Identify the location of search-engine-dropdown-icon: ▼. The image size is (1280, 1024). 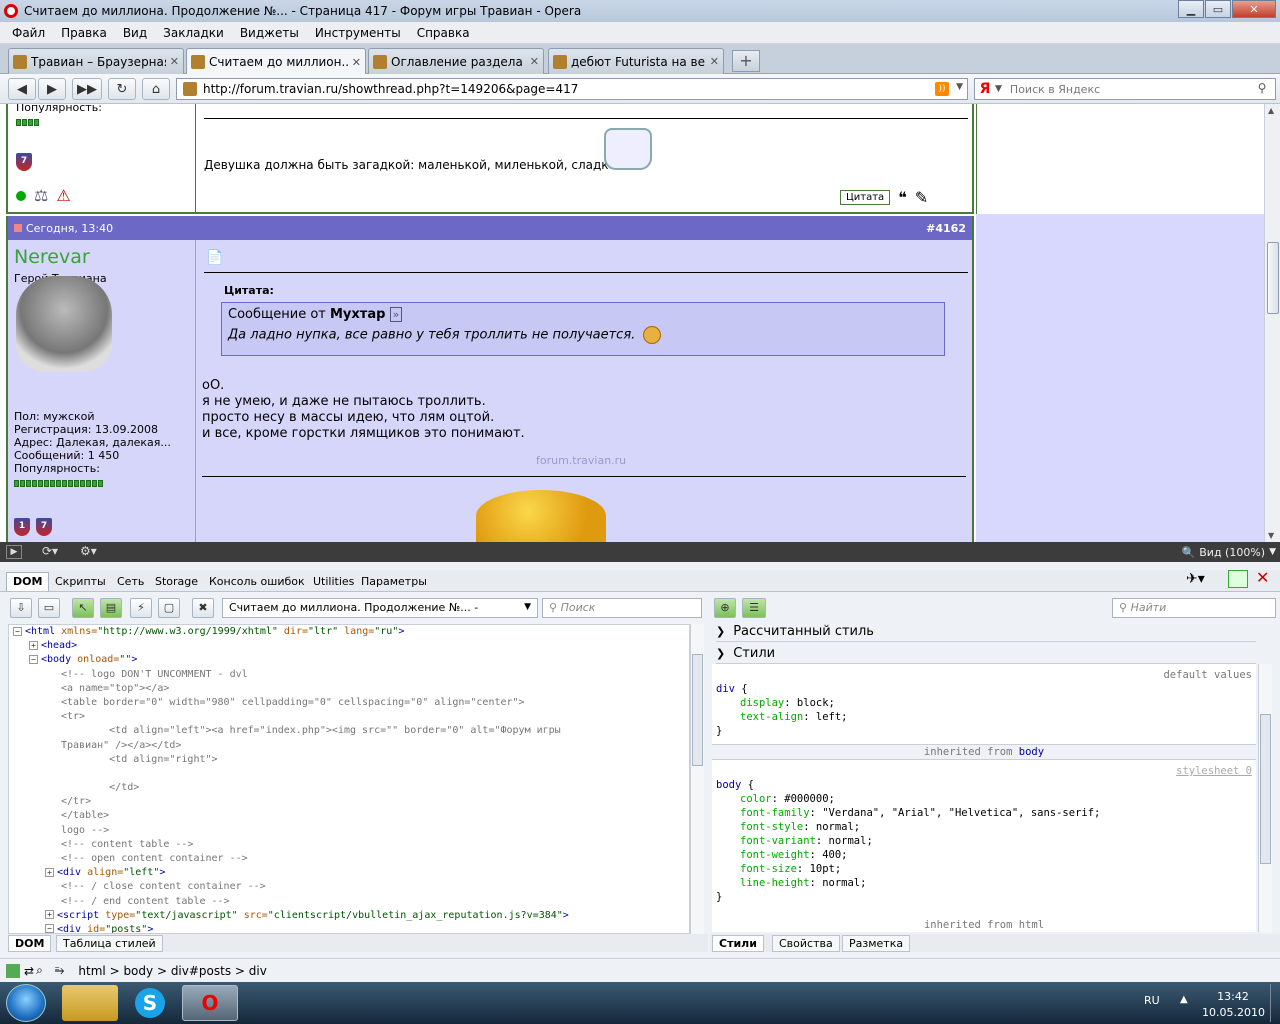
(998, 89).